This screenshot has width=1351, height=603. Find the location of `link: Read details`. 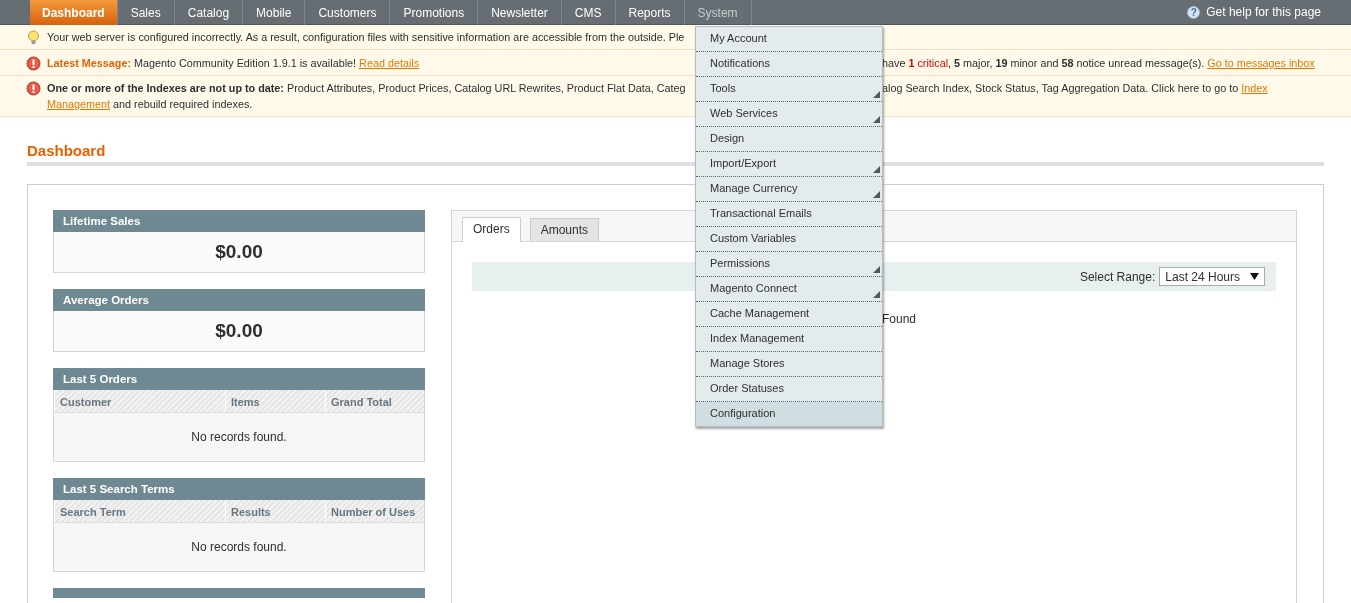

link: Read details is located at coordinates (389, 63).